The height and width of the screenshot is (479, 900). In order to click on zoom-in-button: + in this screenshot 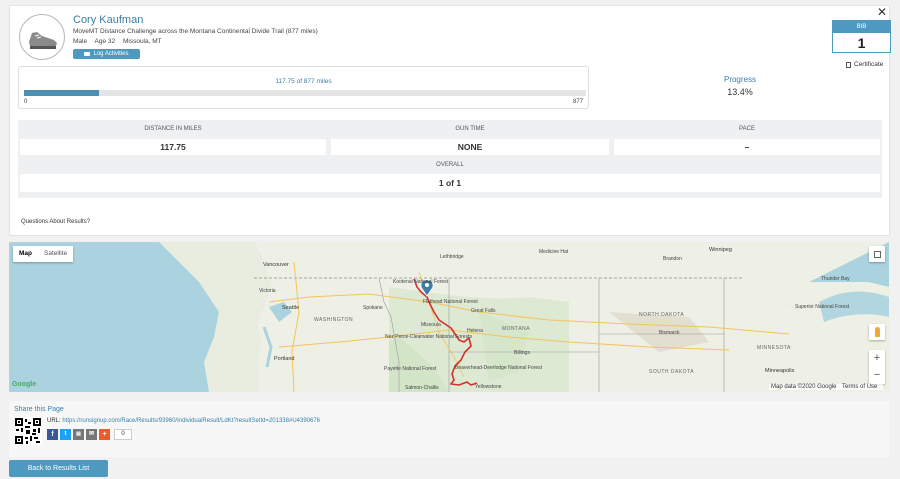, I will do `click(877, 358)`.